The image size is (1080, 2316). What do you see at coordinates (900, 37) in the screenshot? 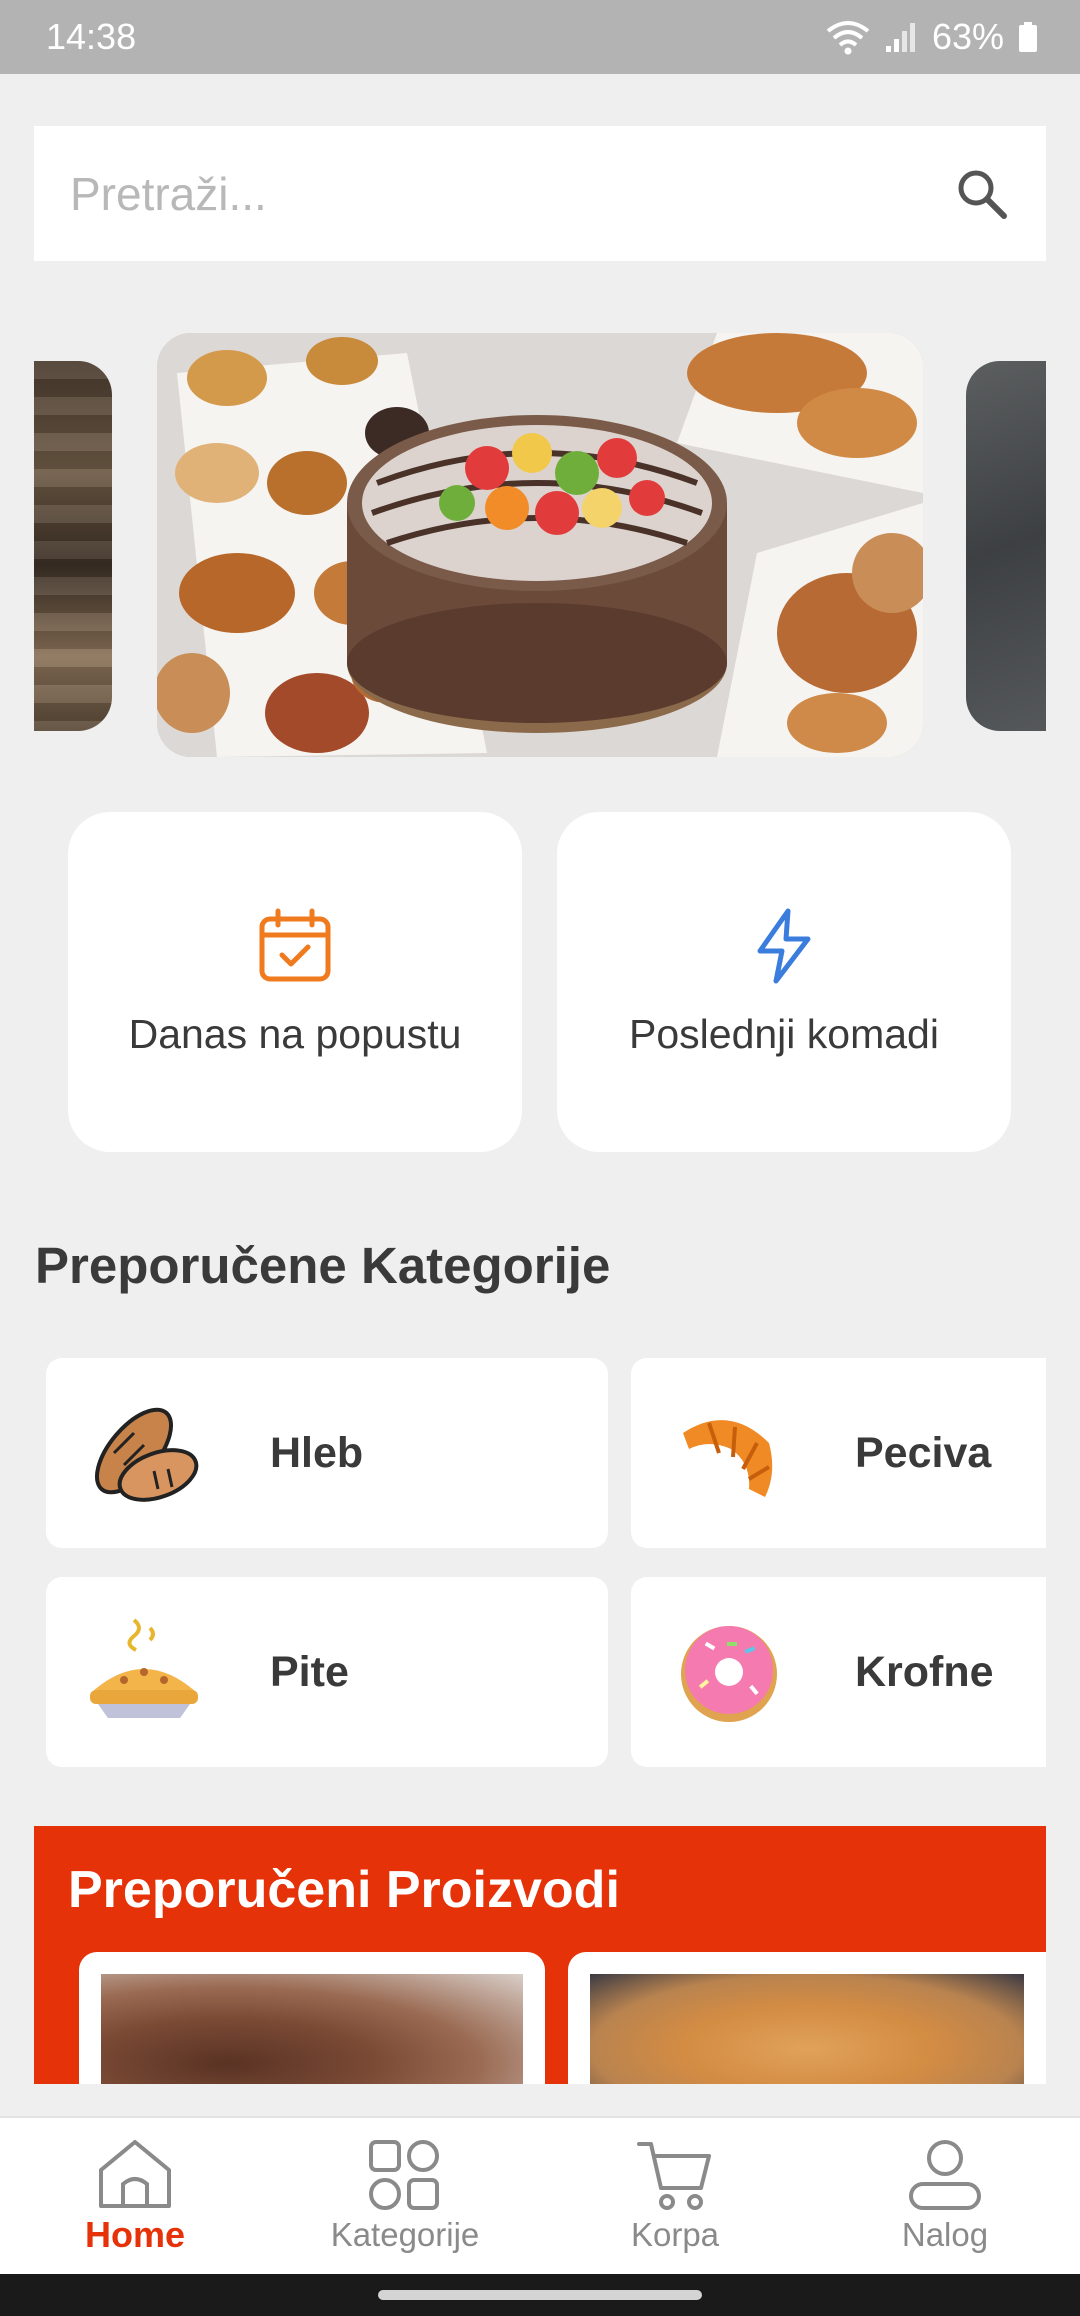
I see `signal-icon` at bounding box center [900, 37].